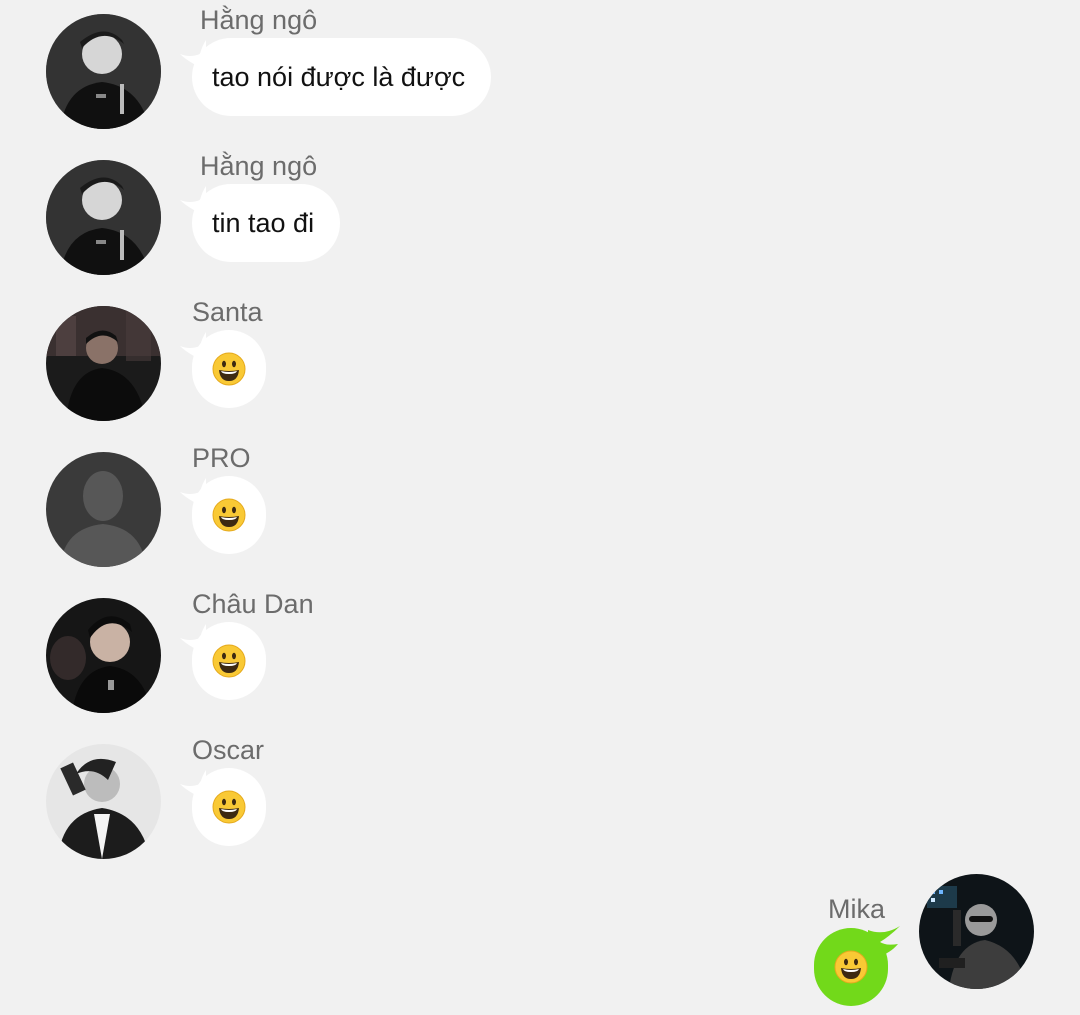 The height and width of the screenshot is (1015, 1080). I want to click on sender-name: Mika, so click(857, 909).